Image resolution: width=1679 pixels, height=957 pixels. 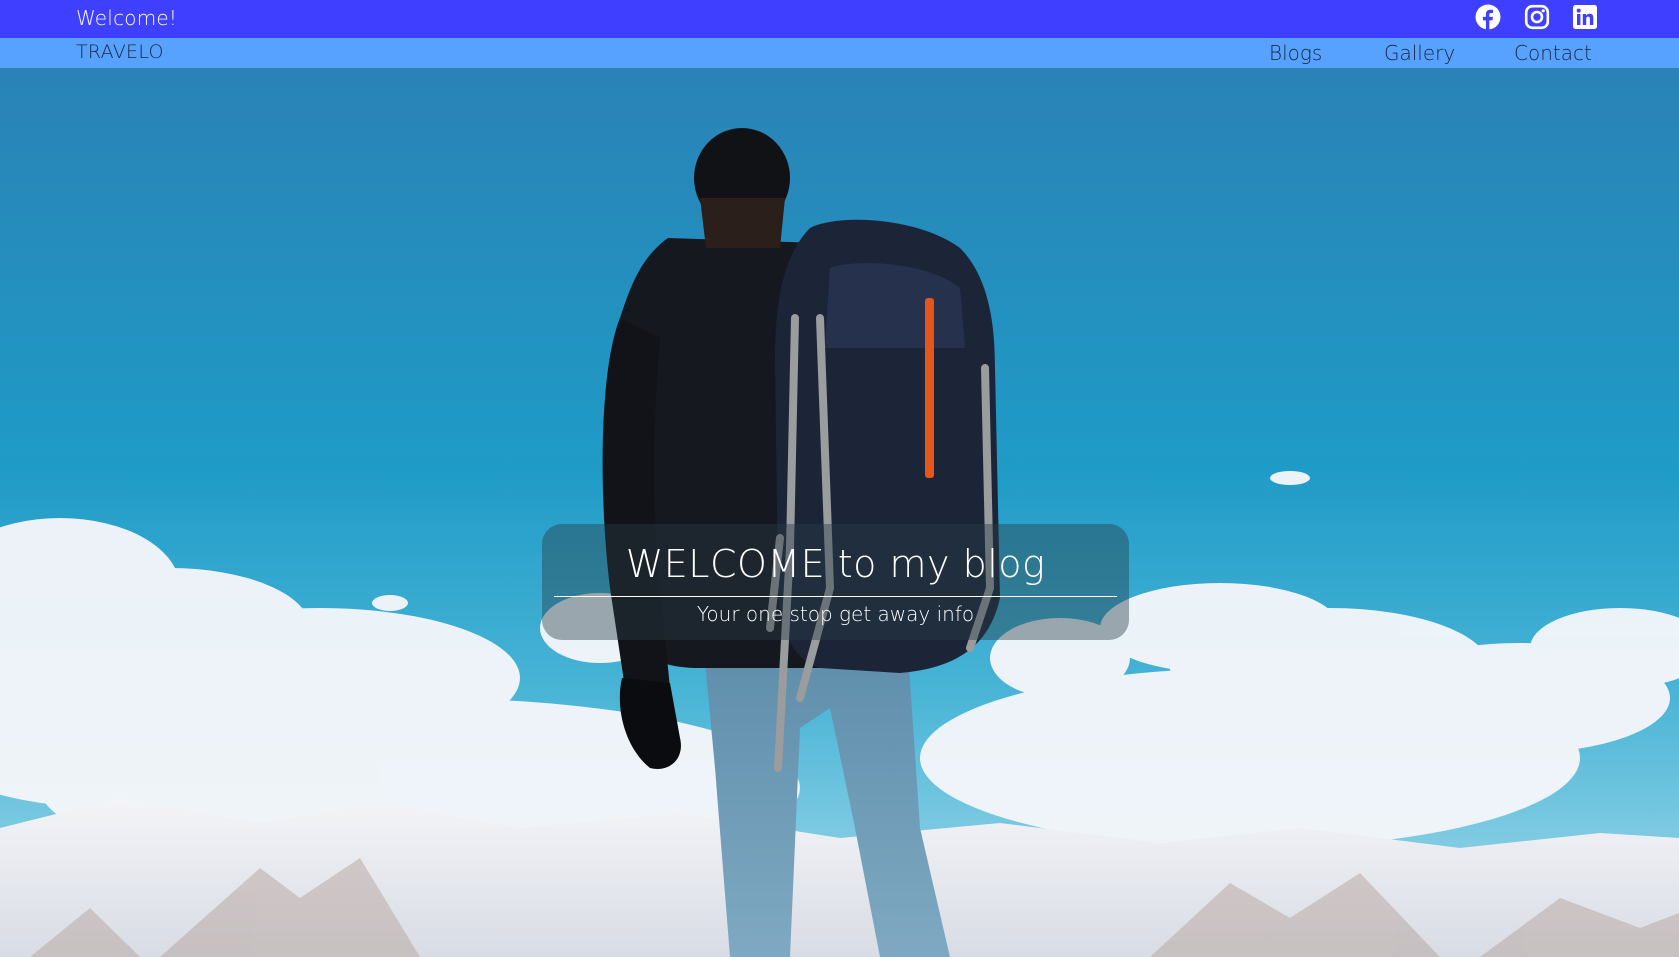 I want to click on facebook-icon, so click(x=1488, y=17).